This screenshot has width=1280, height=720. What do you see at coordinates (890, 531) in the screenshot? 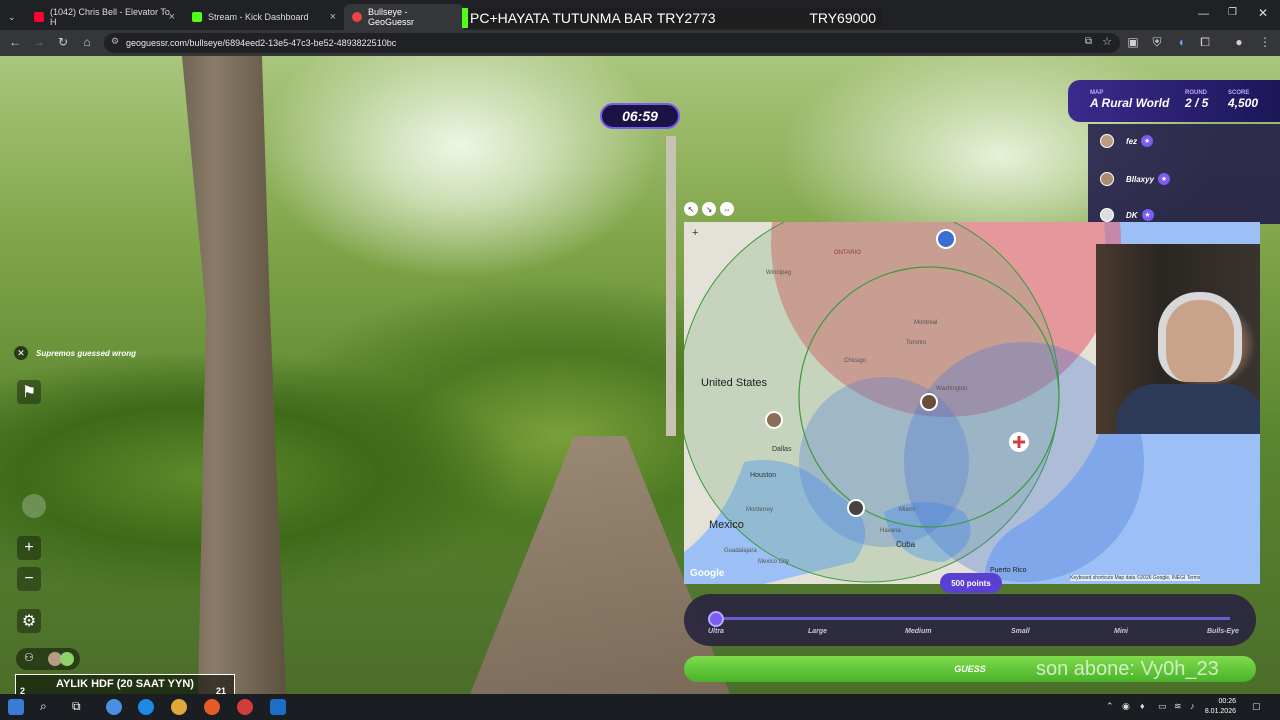
I see `map-label-havana: Havana` at bounding box center [890, 531].